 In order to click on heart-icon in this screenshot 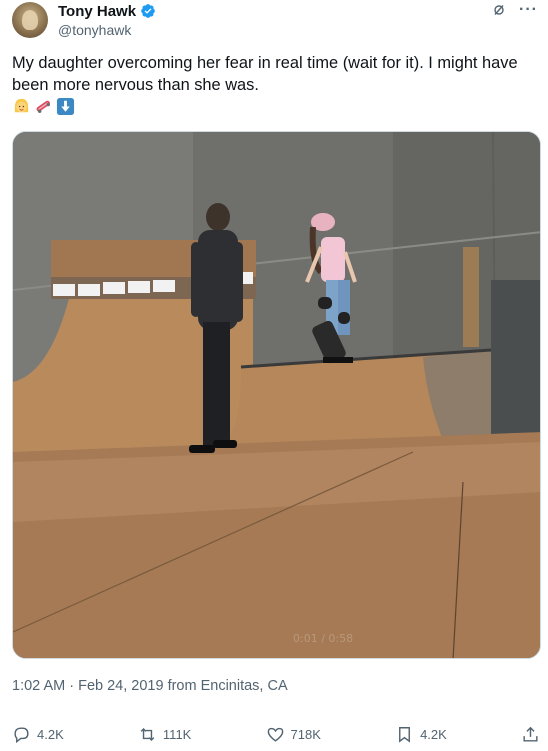, I will do `click(275, 734)`.